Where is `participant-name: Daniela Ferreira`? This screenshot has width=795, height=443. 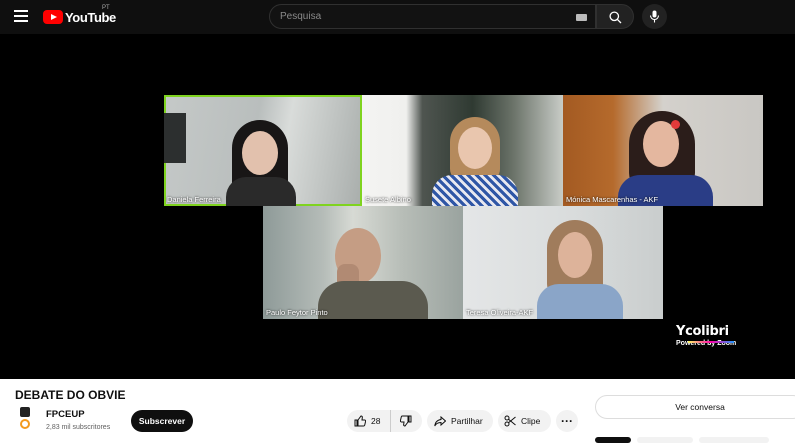 participant-name: Daniela Ferreira is located at coordinates (194, 199).